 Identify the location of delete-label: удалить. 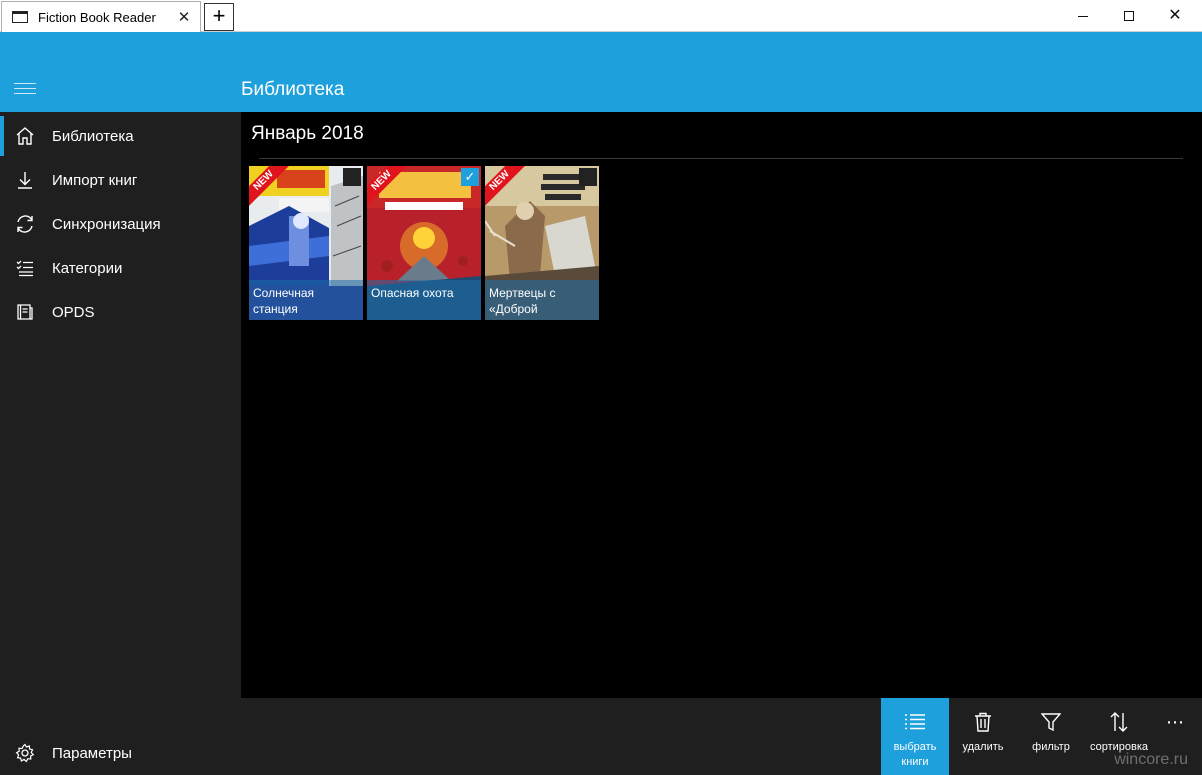
(983, 747).